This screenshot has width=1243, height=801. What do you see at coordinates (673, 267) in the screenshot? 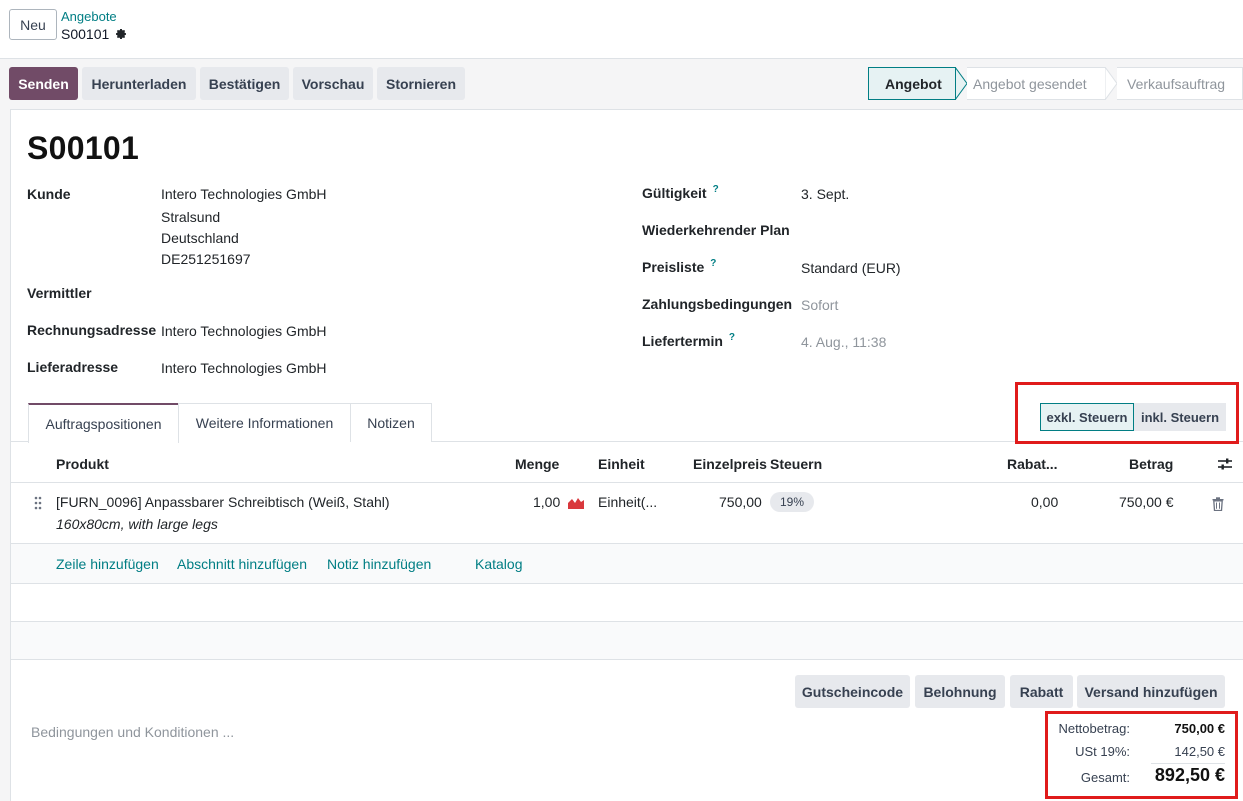
I see `pricelist-label-text: Preisliste` at bounding box center [673, 267].